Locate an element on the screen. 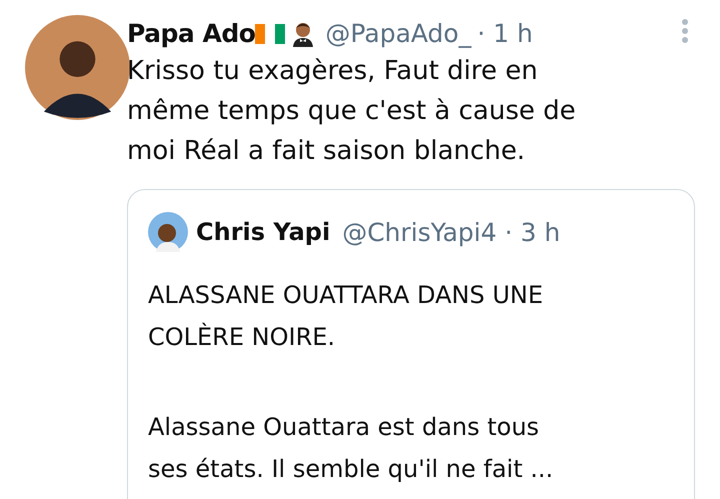 The height and width of the screenshot is (499, 720). quoted-text: ALASSANE OUATTARA DANS UNE COLÈRE NOIRE. is located at coordinates (346, 316).